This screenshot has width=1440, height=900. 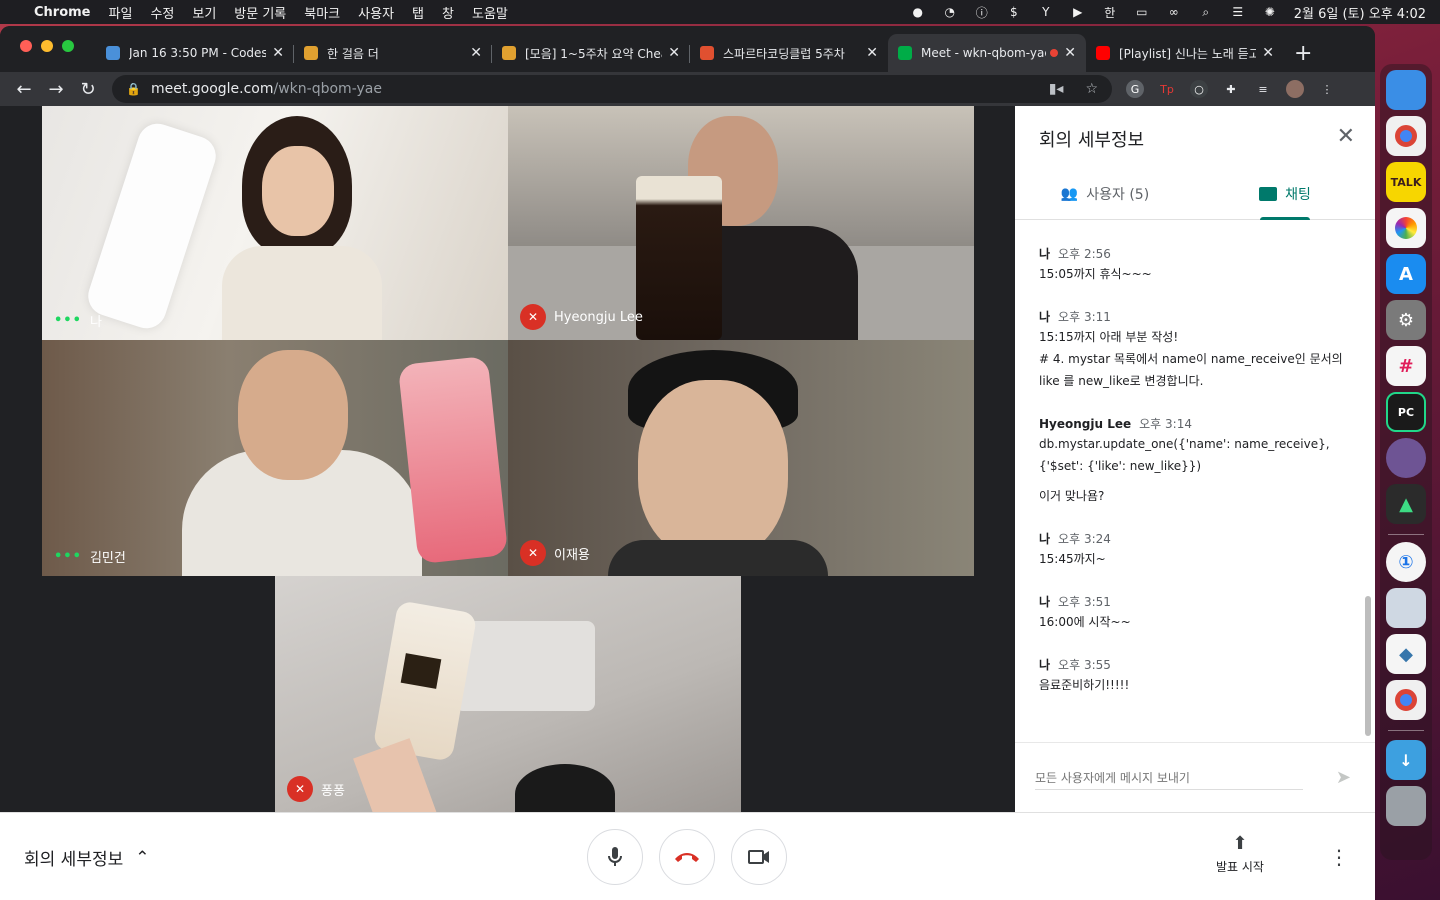 What do you see at coordinates (1406, 608) in the screenshot?
I see `preview-icon` at bounding box center [1406, 608].